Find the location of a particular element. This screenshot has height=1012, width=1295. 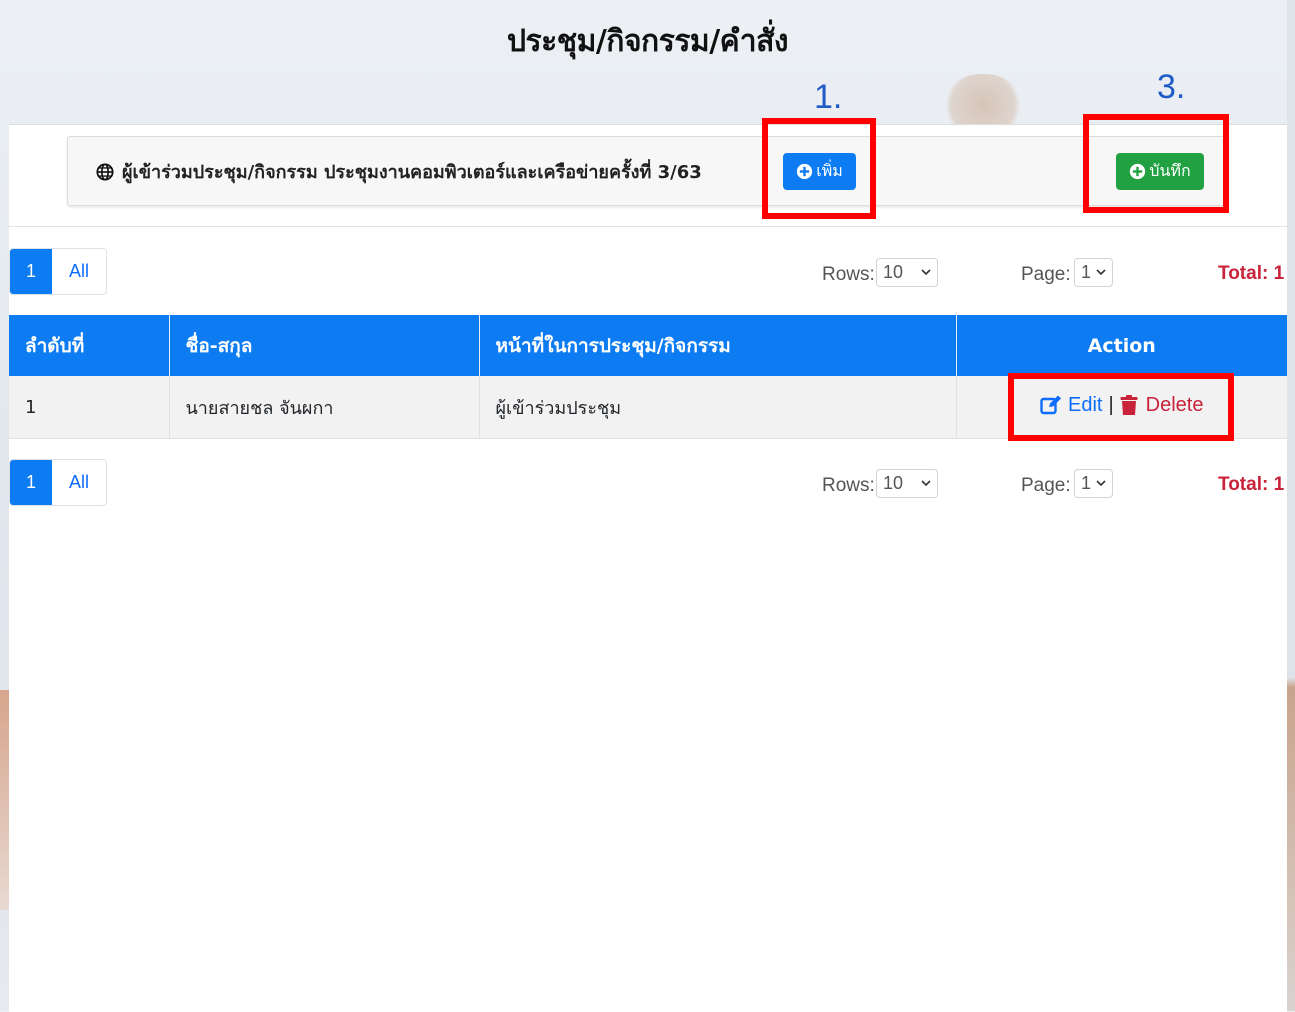

background-edge is located at coordinates (1291, 505).